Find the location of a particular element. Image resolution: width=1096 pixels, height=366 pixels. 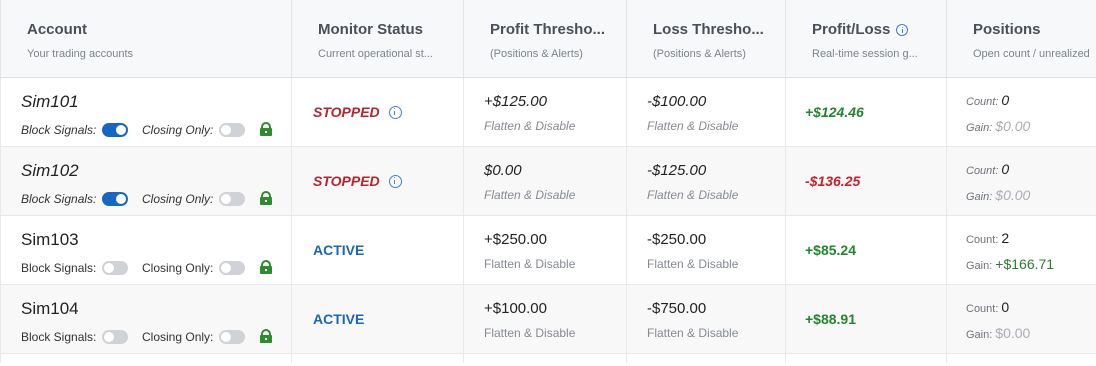

header-subtitle: Open count / unrealized is located at coordinates (1031, 54).